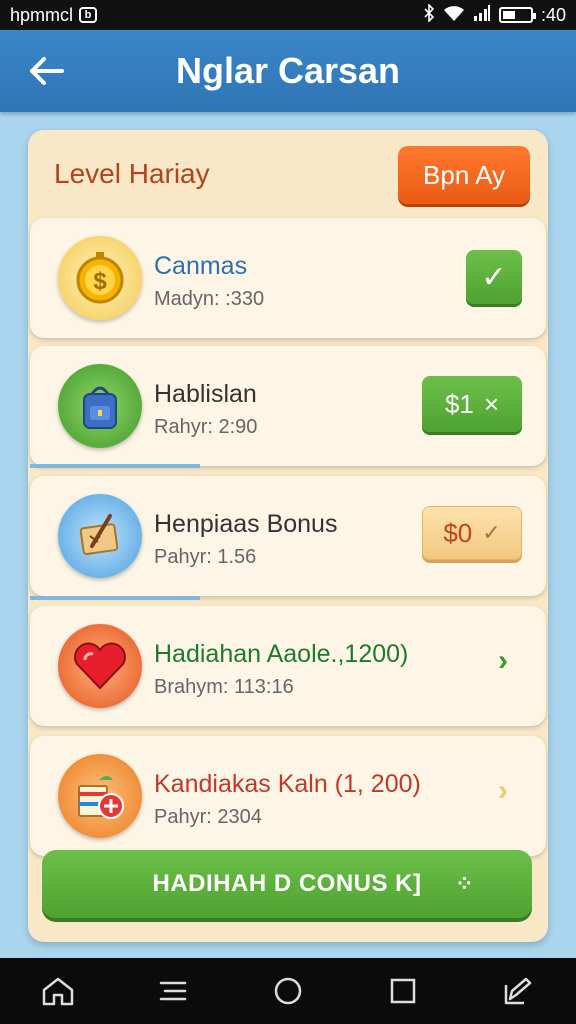 The height and width of the screenshot is (1024, 576). I want to click on circle-home-icon, so click(288, 991).